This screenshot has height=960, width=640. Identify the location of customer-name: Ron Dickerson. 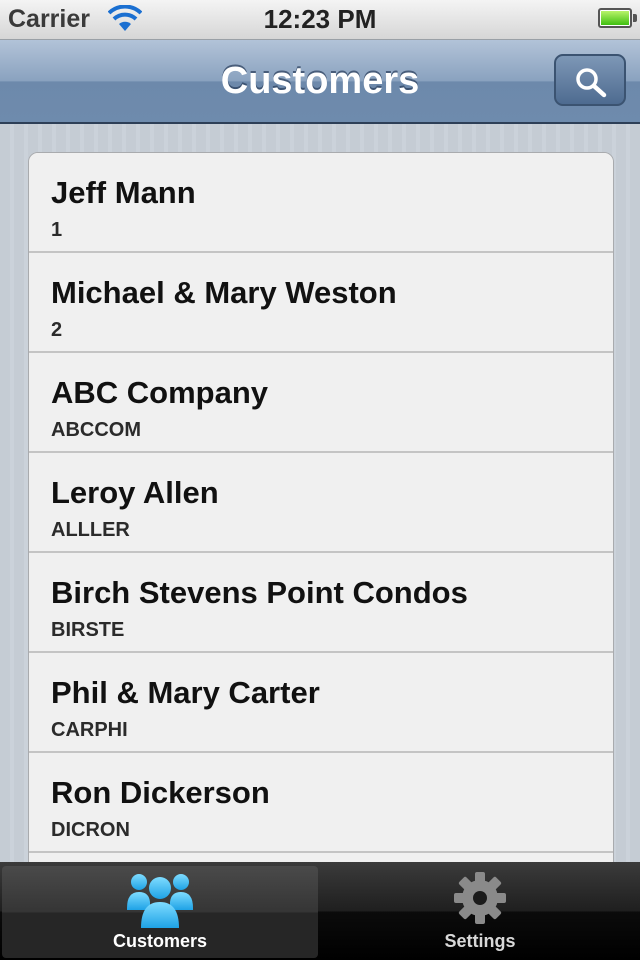
(160, 792).